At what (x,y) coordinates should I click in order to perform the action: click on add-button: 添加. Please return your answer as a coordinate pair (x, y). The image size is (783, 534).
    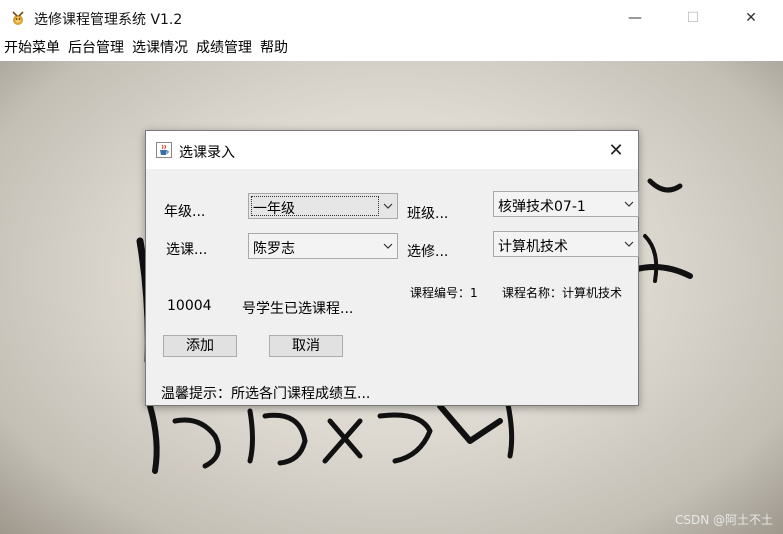
    Looking at the image, I should click on (200, 346).